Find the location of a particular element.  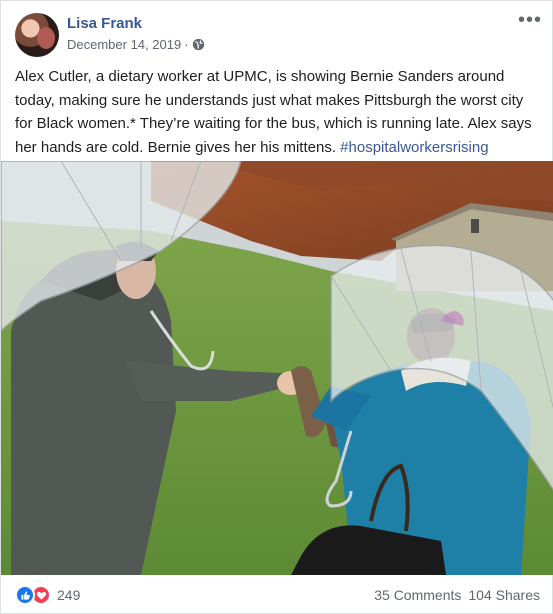

reaction-count: 249 is located at coordinates (68, 595).